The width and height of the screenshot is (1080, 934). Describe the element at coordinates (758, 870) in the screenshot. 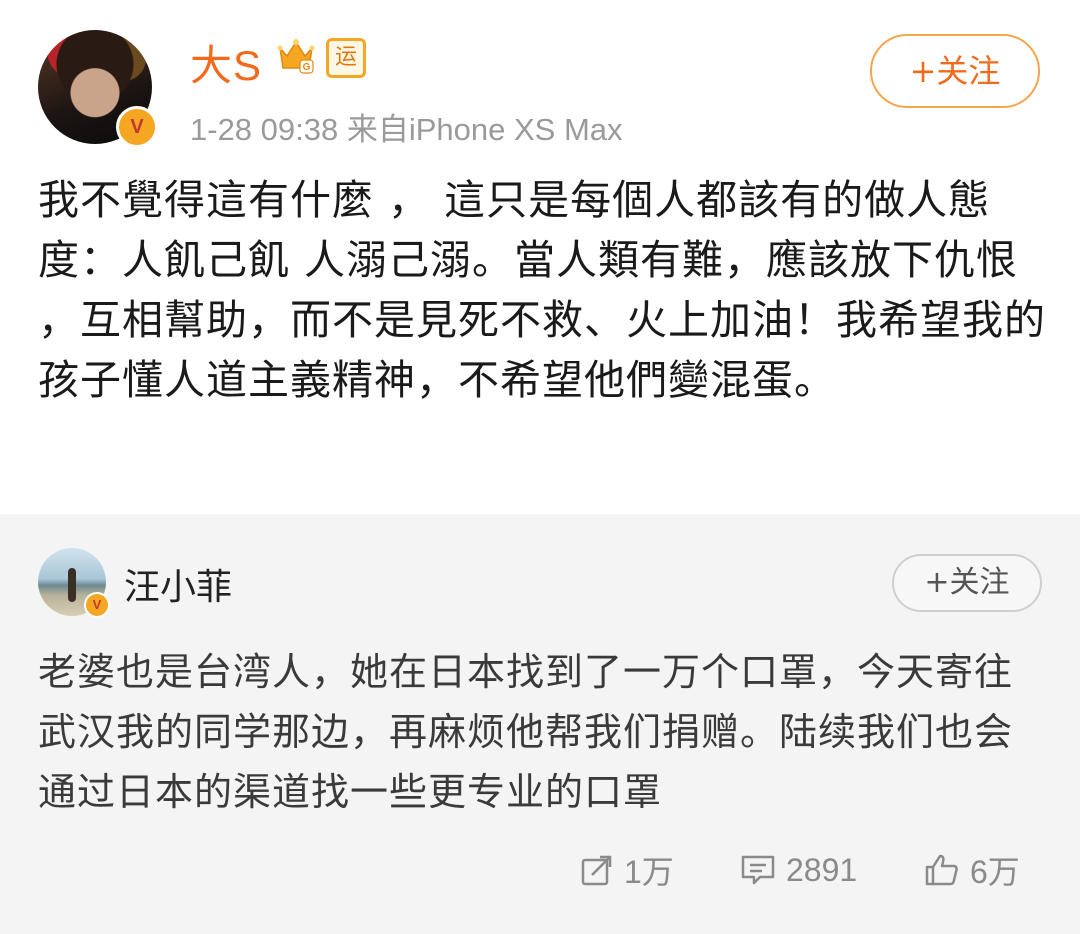

I see `comment-icon` at that location.